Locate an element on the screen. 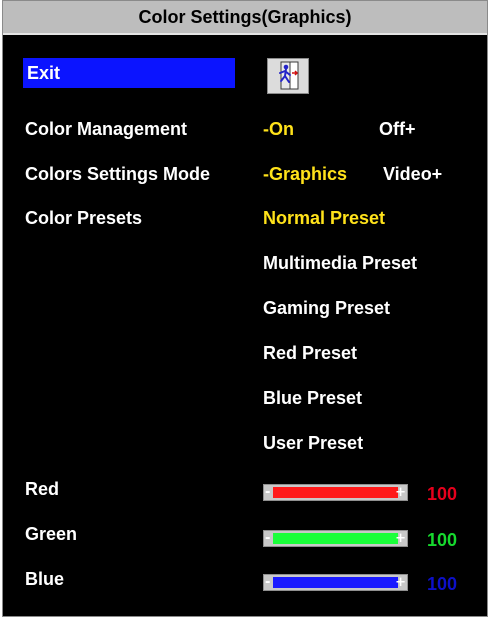  color-presets-label: Color Presets is located at coordinates (84, 218).